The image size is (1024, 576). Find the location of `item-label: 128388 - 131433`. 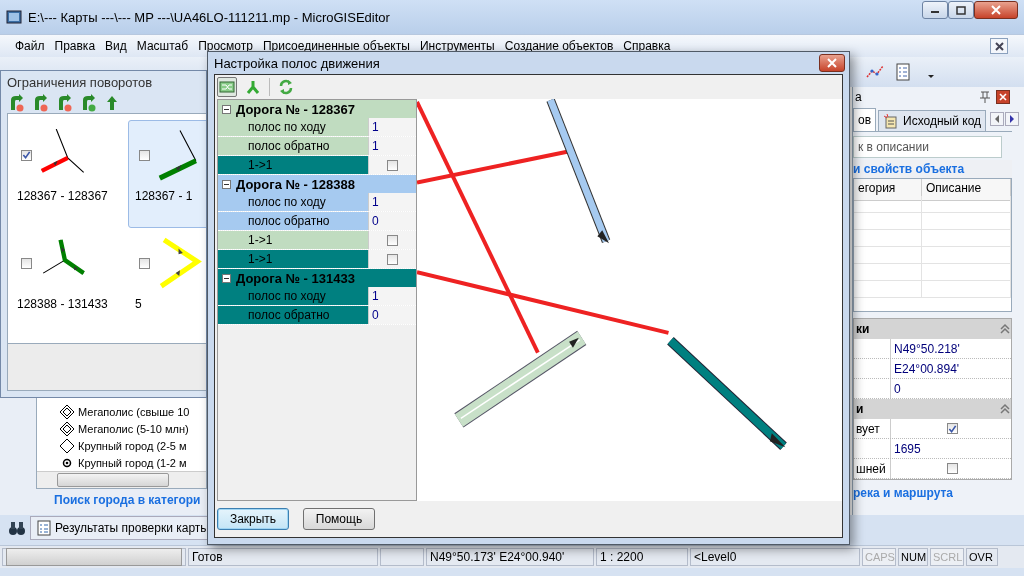

item-label: 128388 - 131433 is located at coordinates (62, 304).